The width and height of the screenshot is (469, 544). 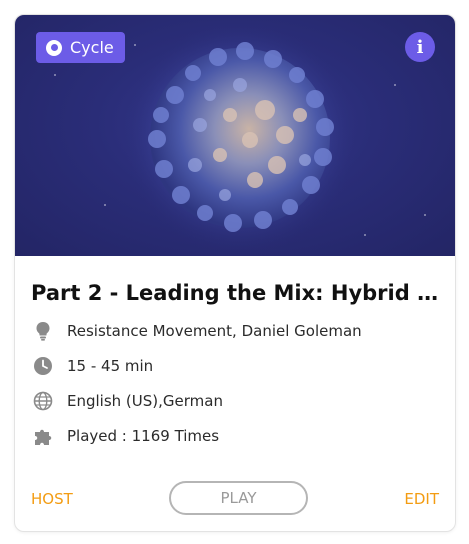 What do you see at coordinates (110, 366) in the screenshot?
I see `meta-duration-text: 15 - 45 min` at bounding box center [110, 366].